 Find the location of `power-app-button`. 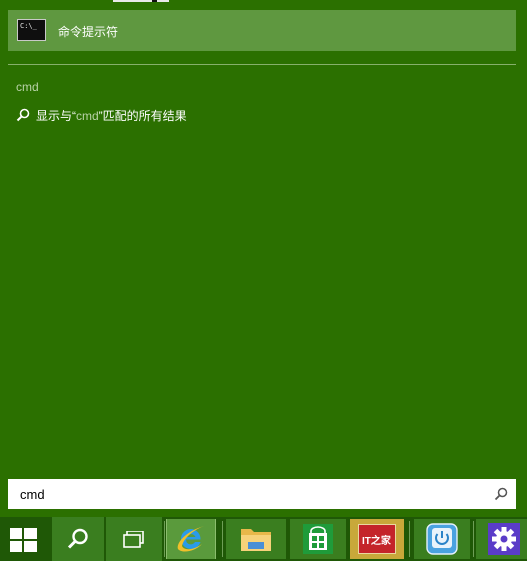

power-app-button is located at coordinates (442, 539).